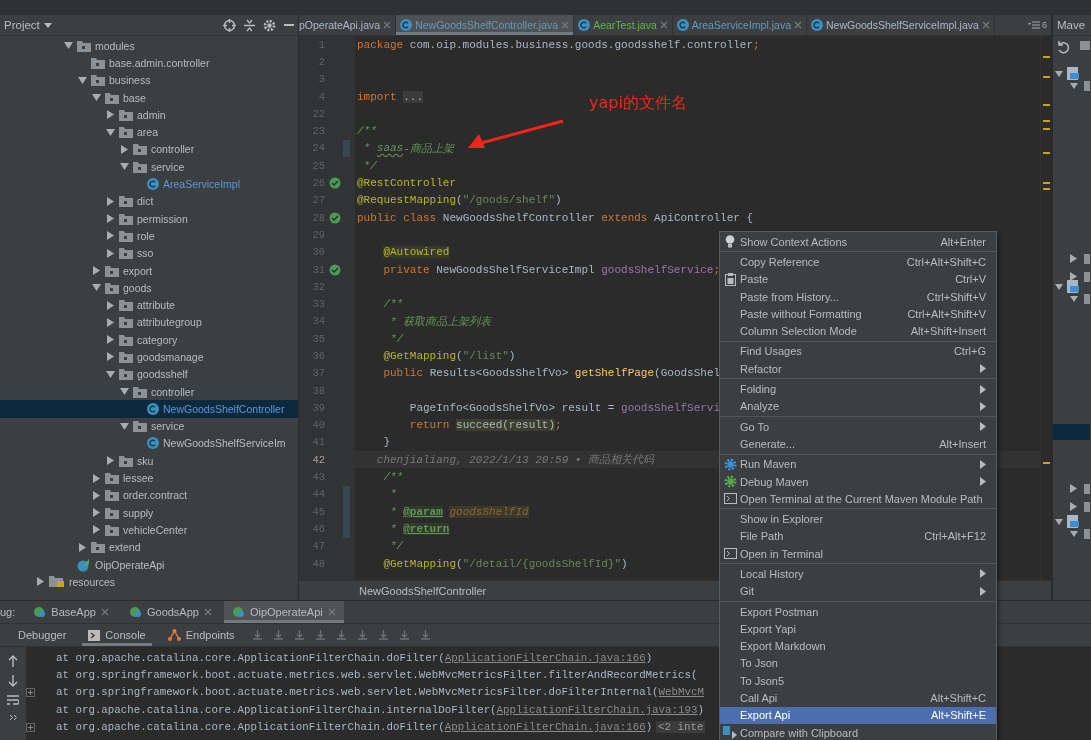 The height and width of the screenshot is (740, 1091). What do you see at coordinates (858, 369) in the screenshot?
I see `menu-item: Refactor` at bounding box center [858, 369].